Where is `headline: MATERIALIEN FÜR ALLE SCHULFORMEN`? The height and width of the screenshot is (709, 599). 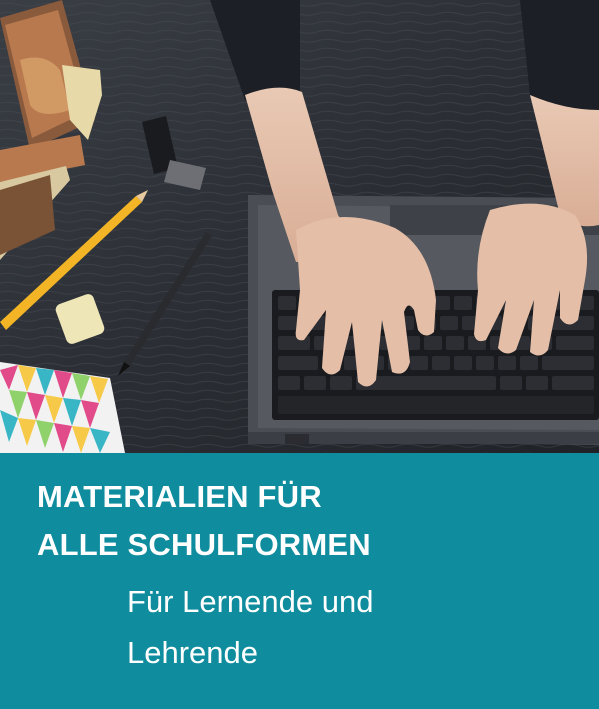 headline: MATERIALIEN FÜR ALLE SCHULFORMEN is located at coordinates (204, 521).